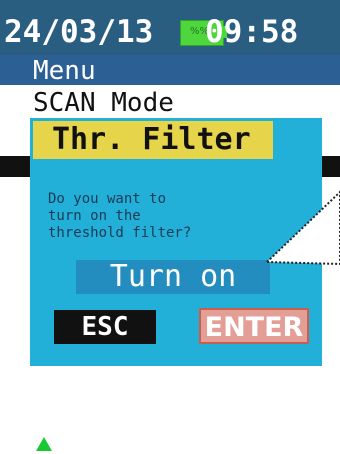 This screenshot has width=340, height=454. Describe the element at coordinates (103, 103) in the screenshot. I see `scan-mode-item: SCAN Mode` at that location.